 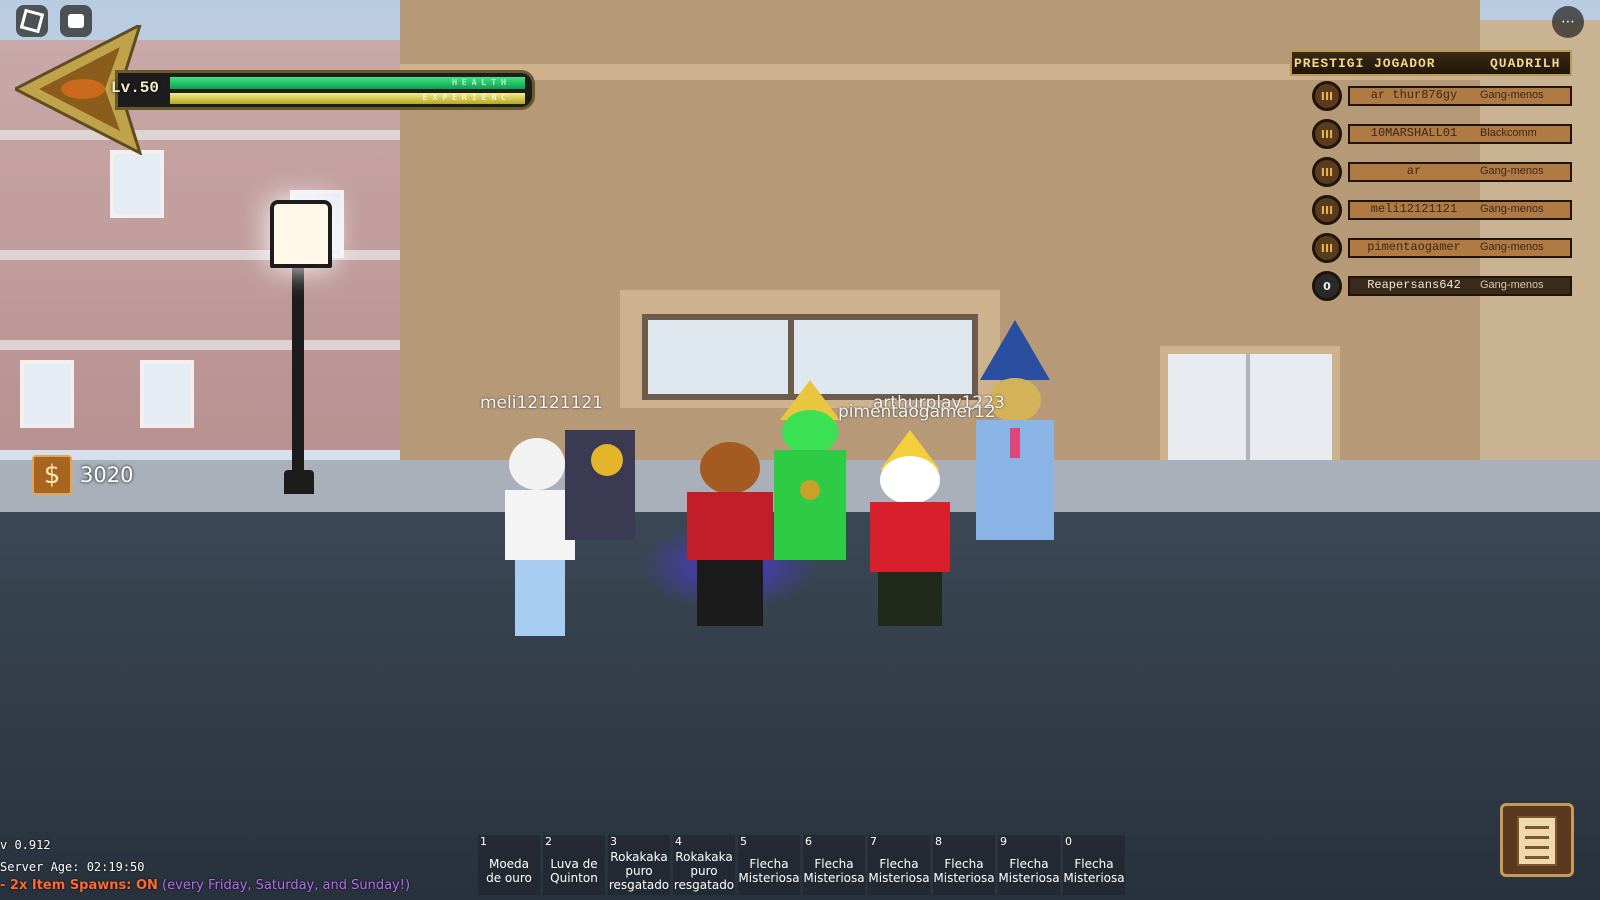 I want to click on hotbar-slot: 4 Rokakaka puro resgatado, so click(x=704, y=865).